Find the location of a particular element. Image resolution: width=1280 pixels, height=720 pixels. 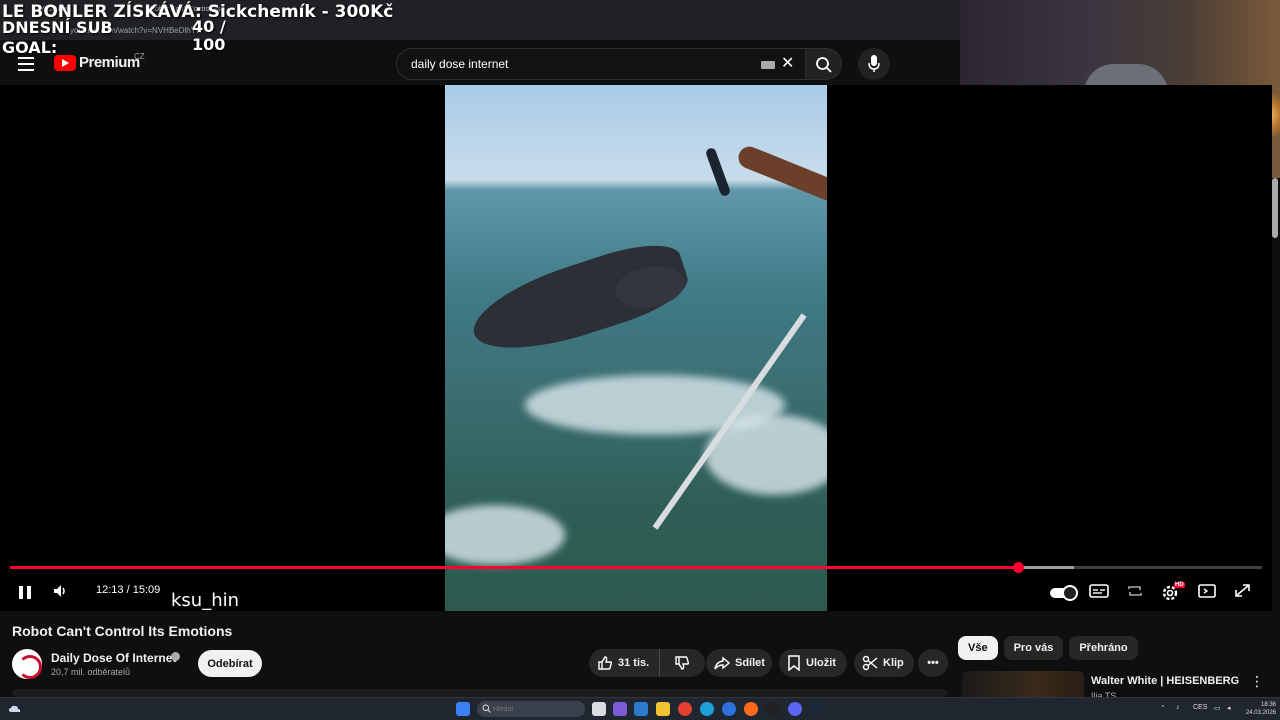

voice-search-button is located at coordinates (874, 64).